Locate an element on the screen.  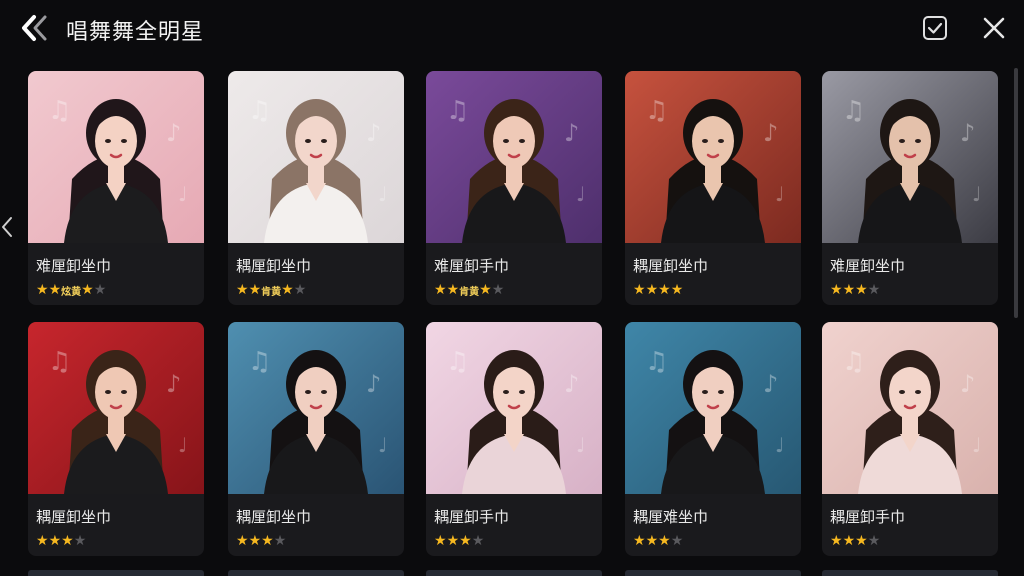
song-card: ♫ ♪ ♩ 耦厘卸坐巾 ★ ★ 肯黄 ★ ★ is located at coordinates (316, 188).